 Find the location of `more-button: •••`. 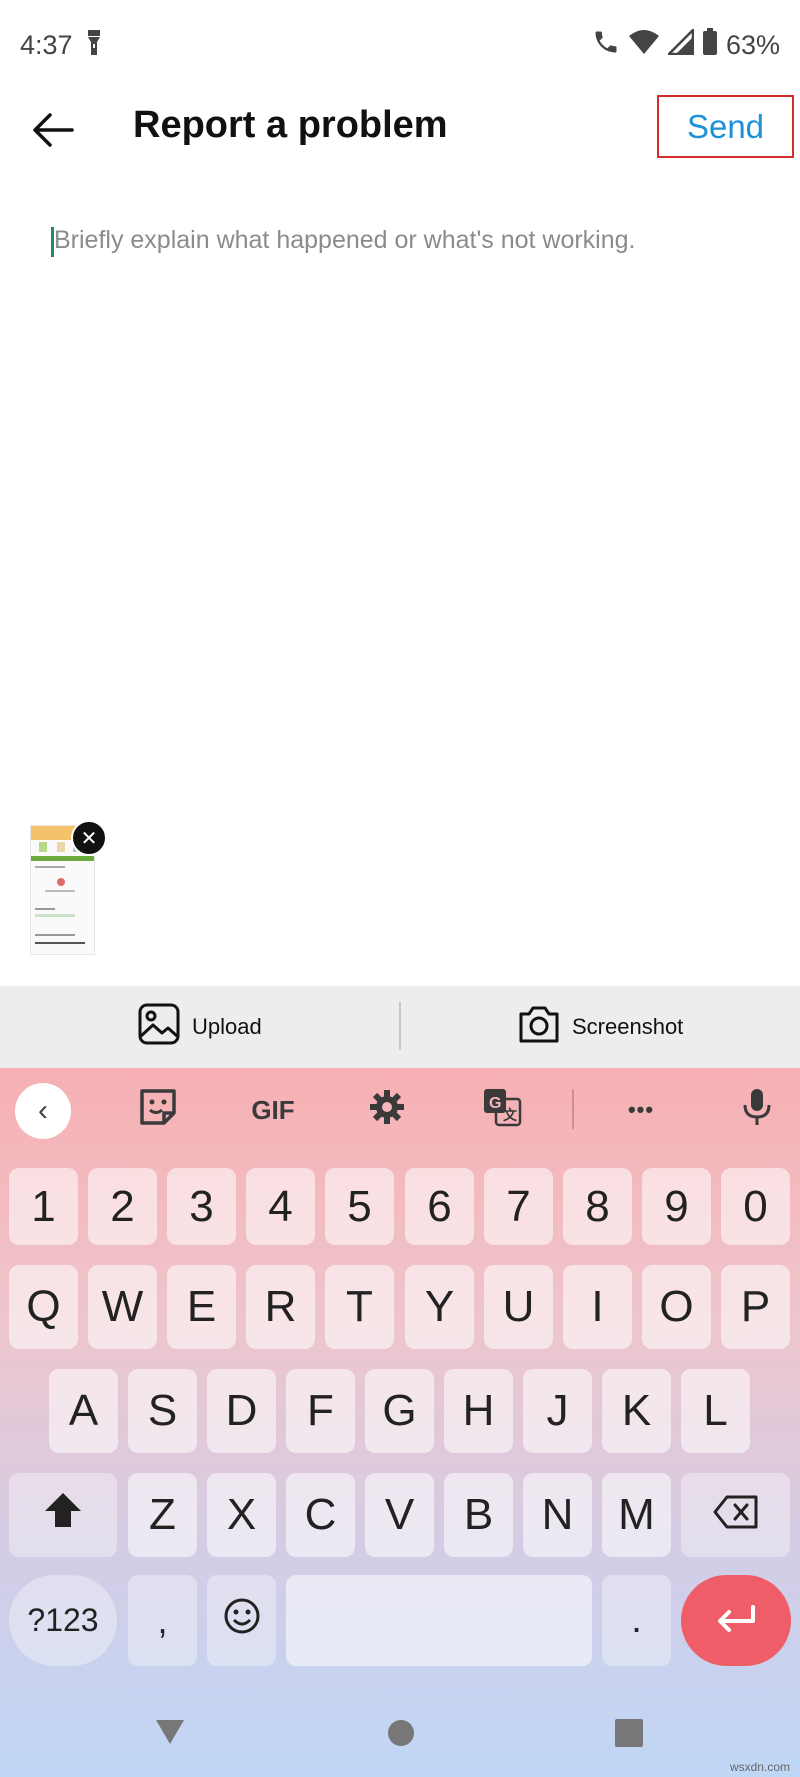

more-button: ••• is located at coordinates (641, 1110).